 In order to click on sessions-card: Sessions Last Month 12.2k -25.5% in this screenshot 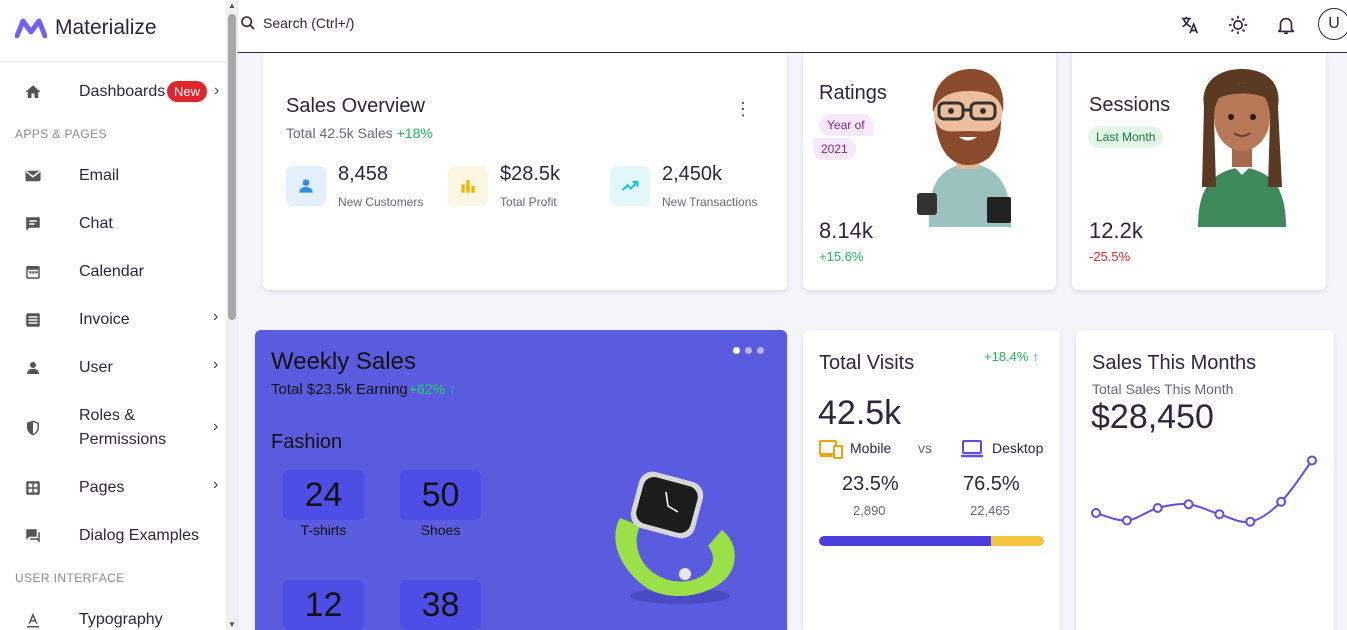, I will do `click(1199, 171)`.